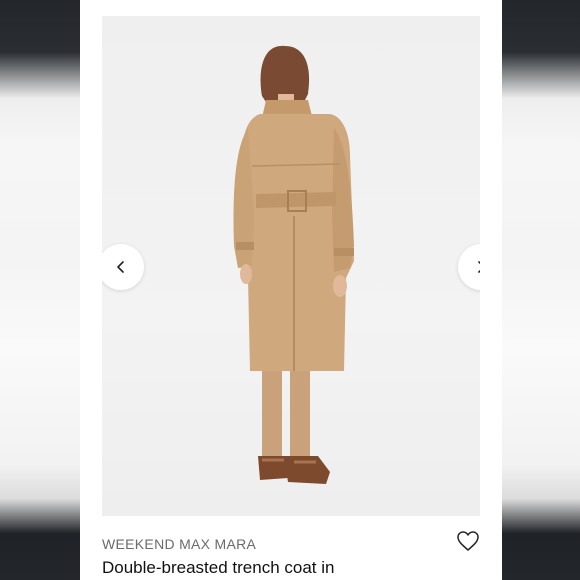 The height and width of the screenshot is (580, 580). I want to click on blurred-backdrop-right, so click(541, 290).